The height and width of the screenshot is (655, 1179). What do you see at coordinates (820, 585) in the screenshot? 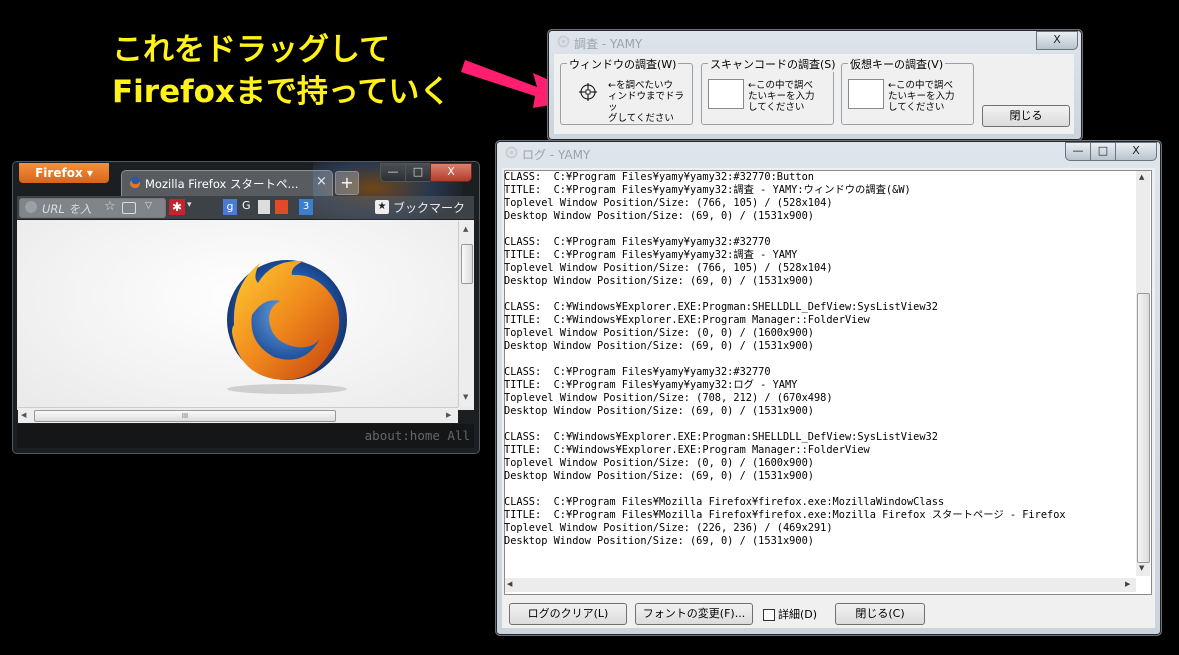
I see `log-horizontal-scrollbar: ◀ ▶` at bounding box center [820, 585].